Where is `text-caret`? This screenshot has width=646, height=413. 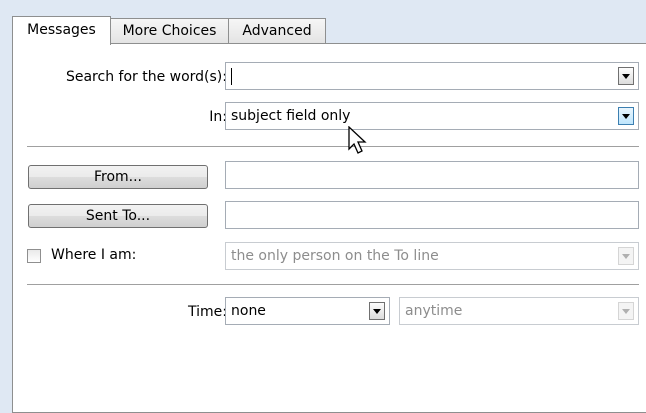 text-caret is located at coordinates (231, 76).